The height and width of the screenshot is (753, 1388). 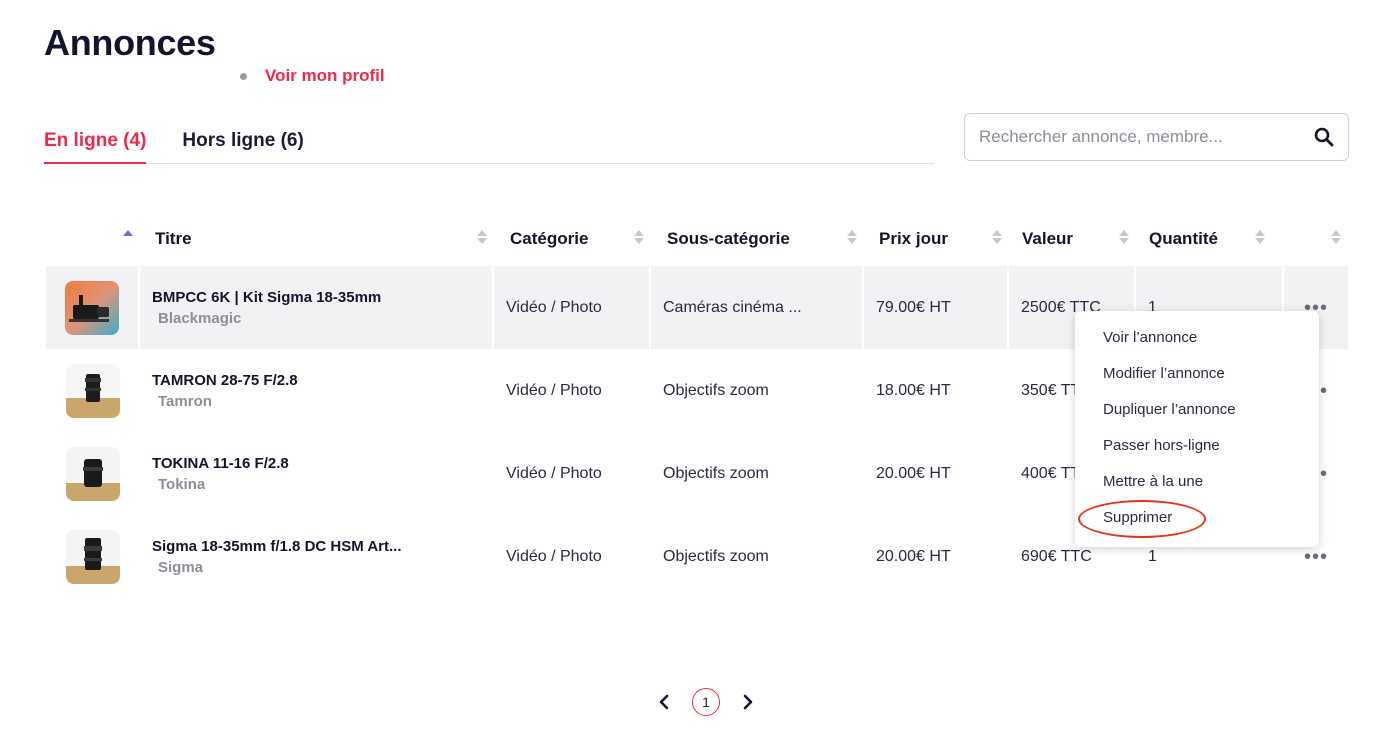 I want to click on listing-title: TOKINA 11-16 F/2.8, so click(x=220, y=463).